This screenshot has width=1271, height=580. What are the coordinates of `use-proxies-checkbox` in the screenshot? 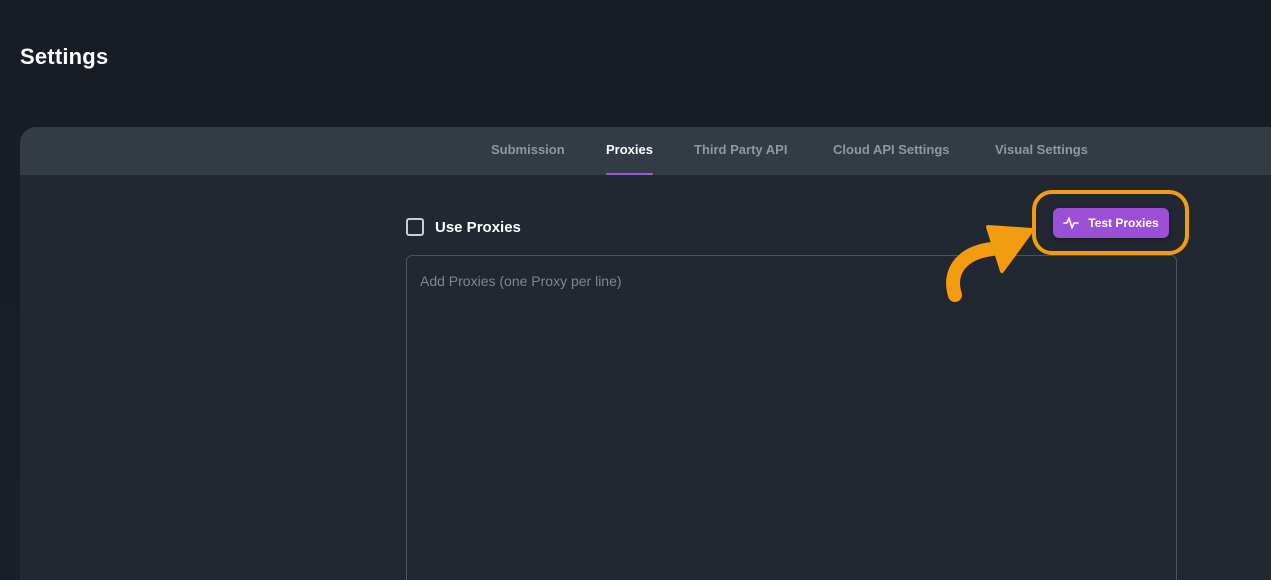 It's located at (415, 227).